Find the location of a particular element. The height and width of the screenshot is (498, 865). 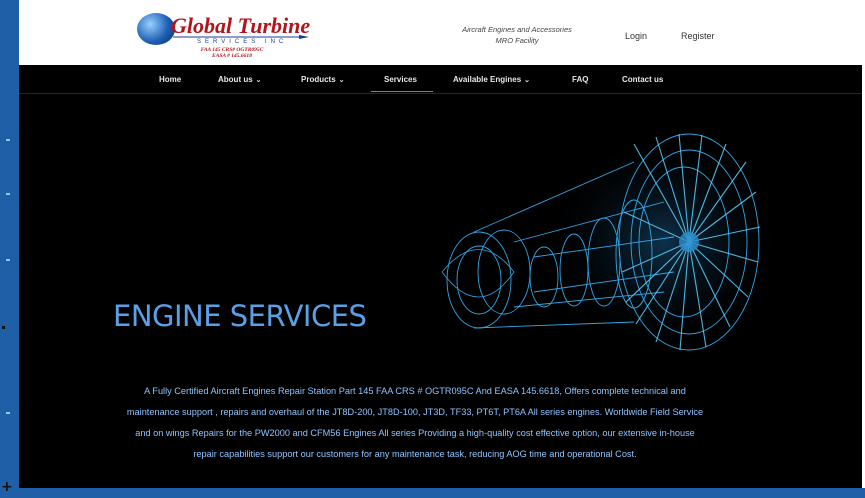

tagline-line: MRO Facility is located at coordinates (517, 40).